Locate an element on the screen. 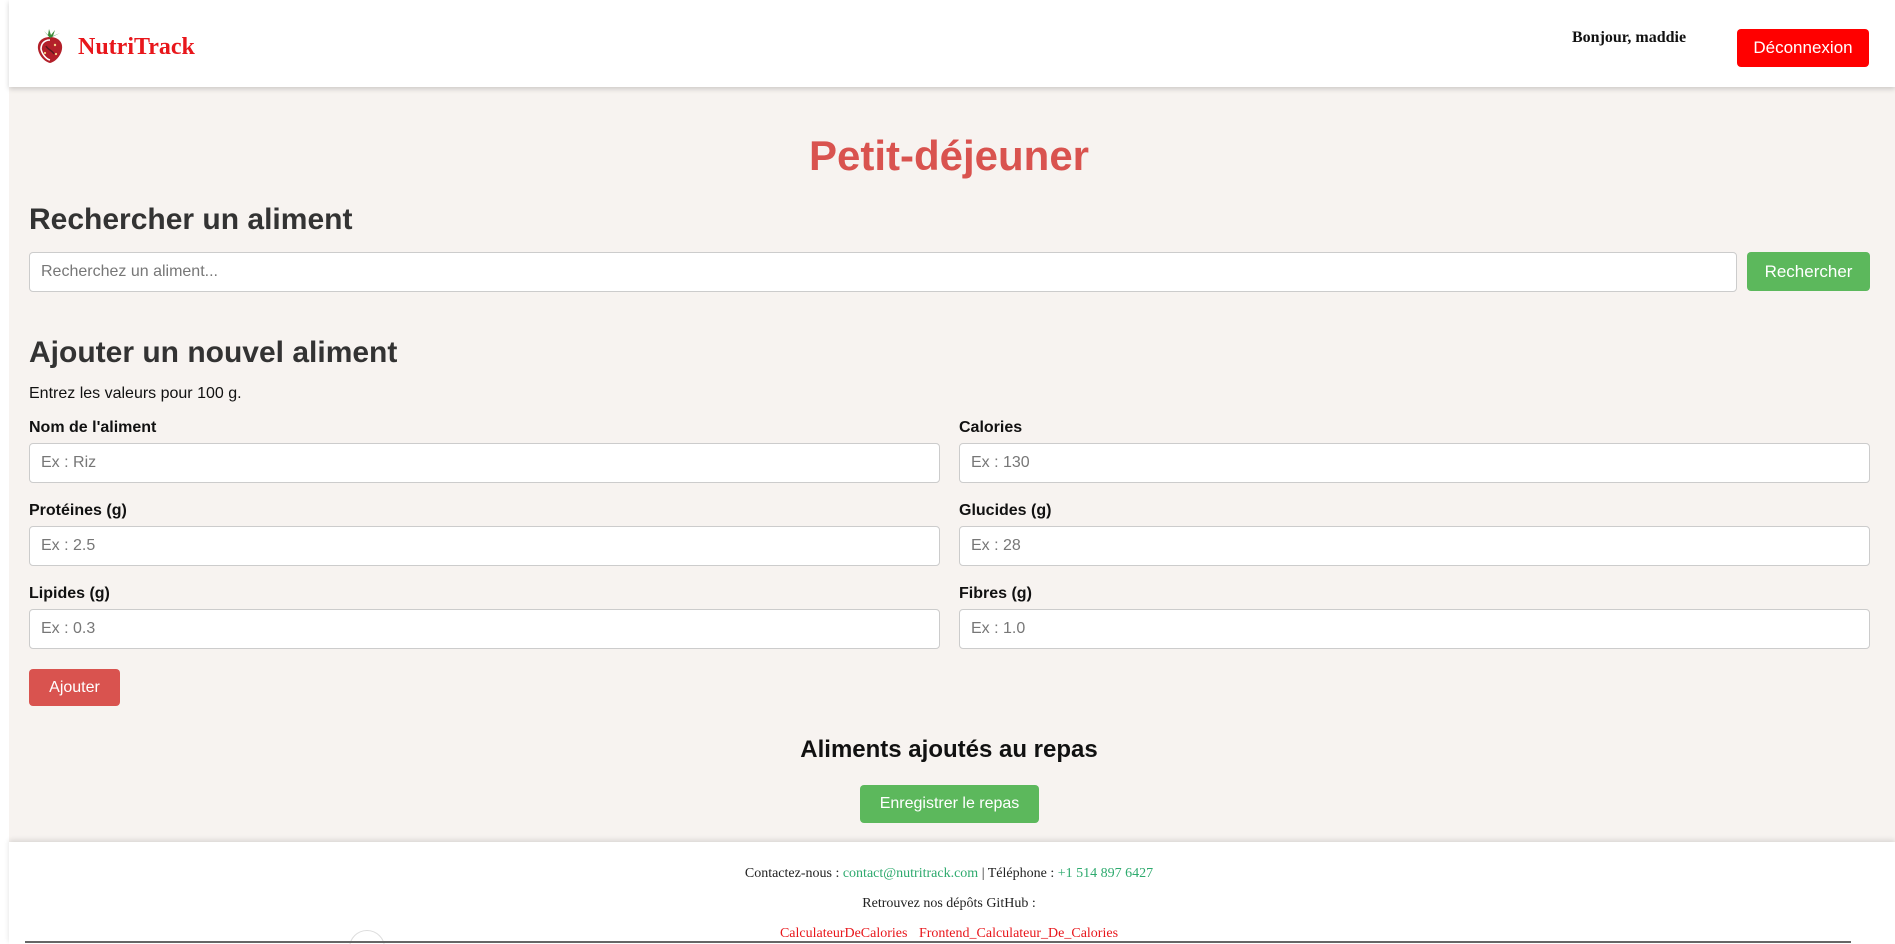  fibers-field is located at coordinates (1414, 629).